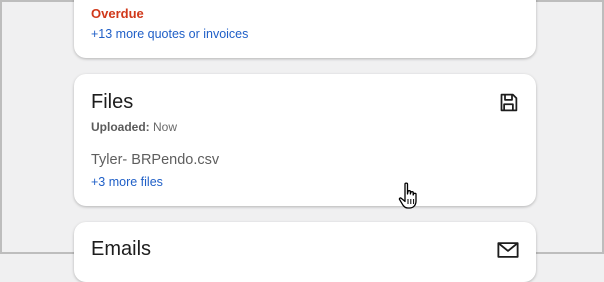 This screenshot has height=282, width=604. I want to click on save-button, so click(508, 102).